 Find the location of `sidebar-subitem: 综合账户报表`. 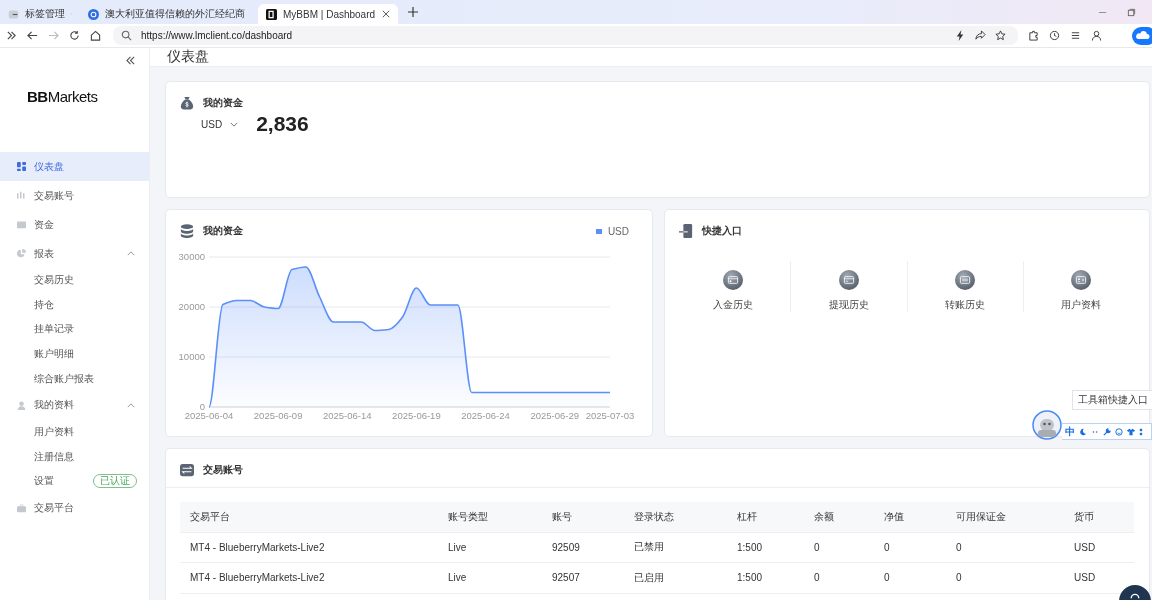

sidebar-subitem: 综合账户报表 is located at coordinates (74, 378).